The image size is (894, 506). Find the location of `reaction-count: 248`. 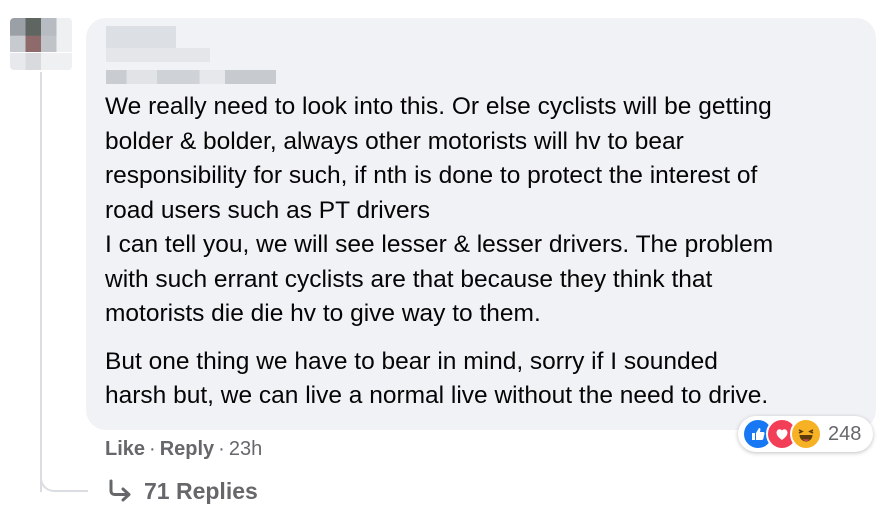

reaction-count: 248 is located at coordinates (845, 433).